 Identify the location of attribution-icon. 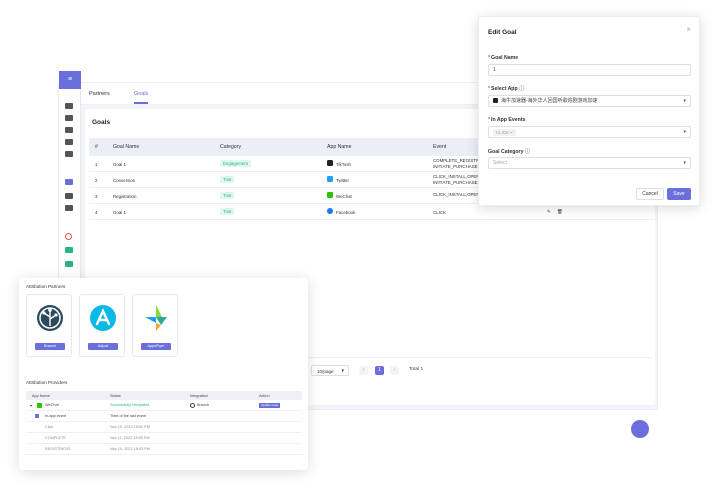
(69, 182).